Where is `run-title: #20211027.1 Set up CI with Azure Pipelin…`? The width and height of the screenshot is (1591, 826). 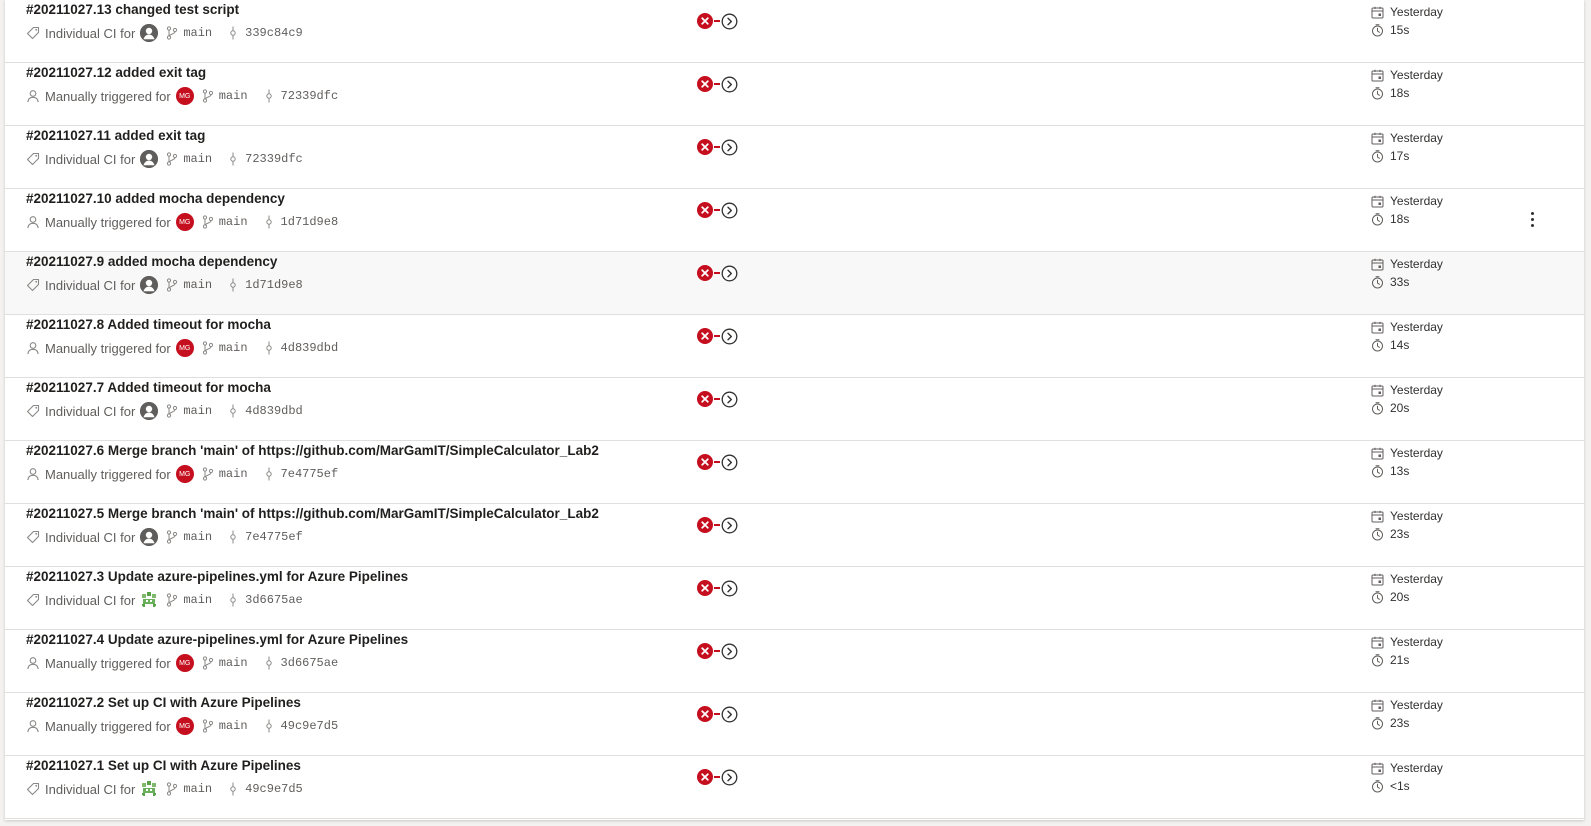 run-title: #20211027.1 Set up CI with Azure Pipelin… is located at coordinates (163, 765).